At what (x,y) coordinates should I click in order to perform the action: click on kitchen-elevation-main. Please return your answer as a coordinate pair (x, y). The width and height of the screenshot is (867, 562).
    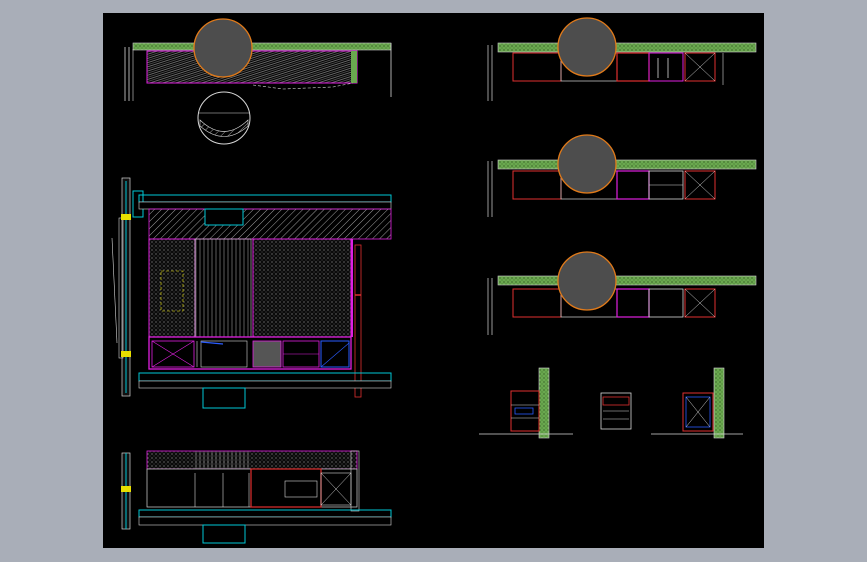
    Looking at the image, I should click on (251, 293).